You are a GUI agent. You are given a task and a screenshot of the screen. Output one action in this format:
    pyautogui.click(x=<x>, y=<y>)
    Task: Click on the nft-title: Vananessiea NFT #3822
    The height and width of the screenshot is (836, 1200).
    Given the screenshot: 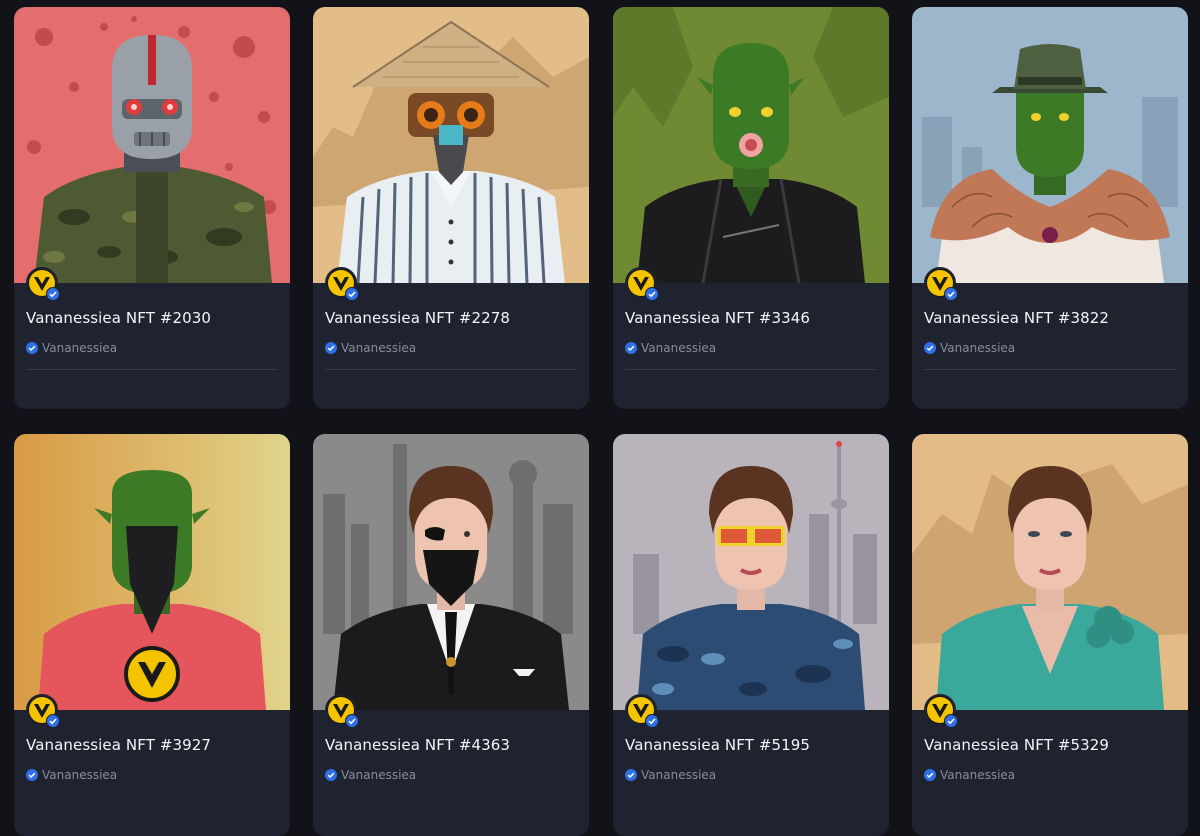 What is the action you would take?
    pyautogui.click(x=1016, y=318)
    